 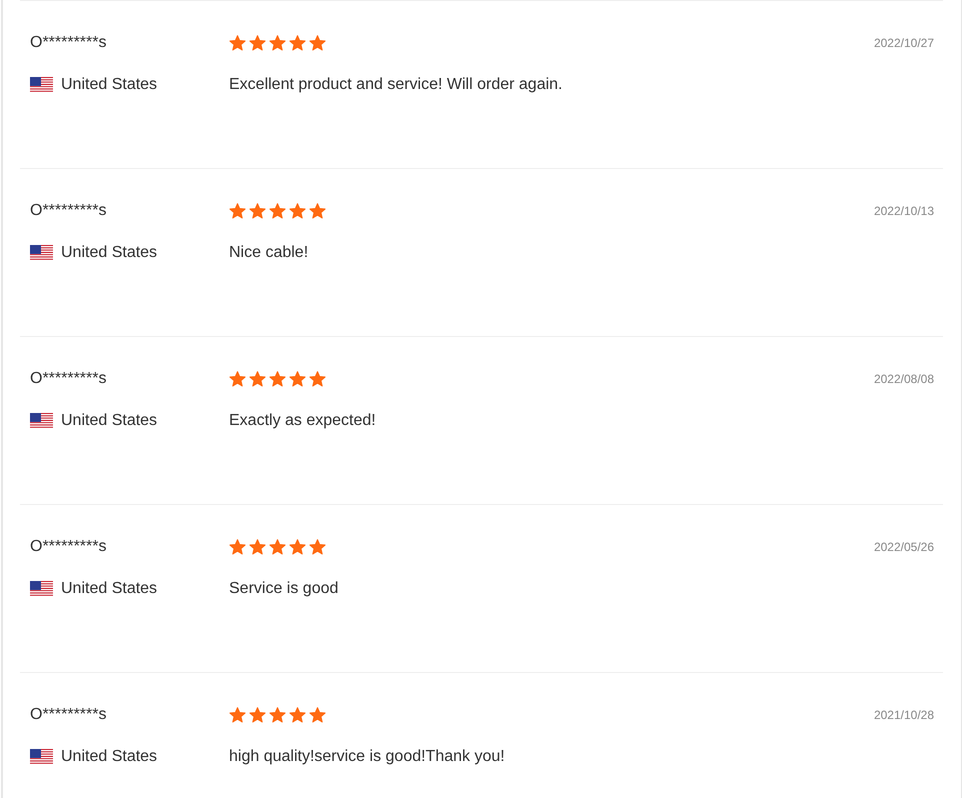 What do you see at coordinates (904, 211) in the screenshot?
I see `review-date: 2022/10/13` at bounding box center [904, 211].